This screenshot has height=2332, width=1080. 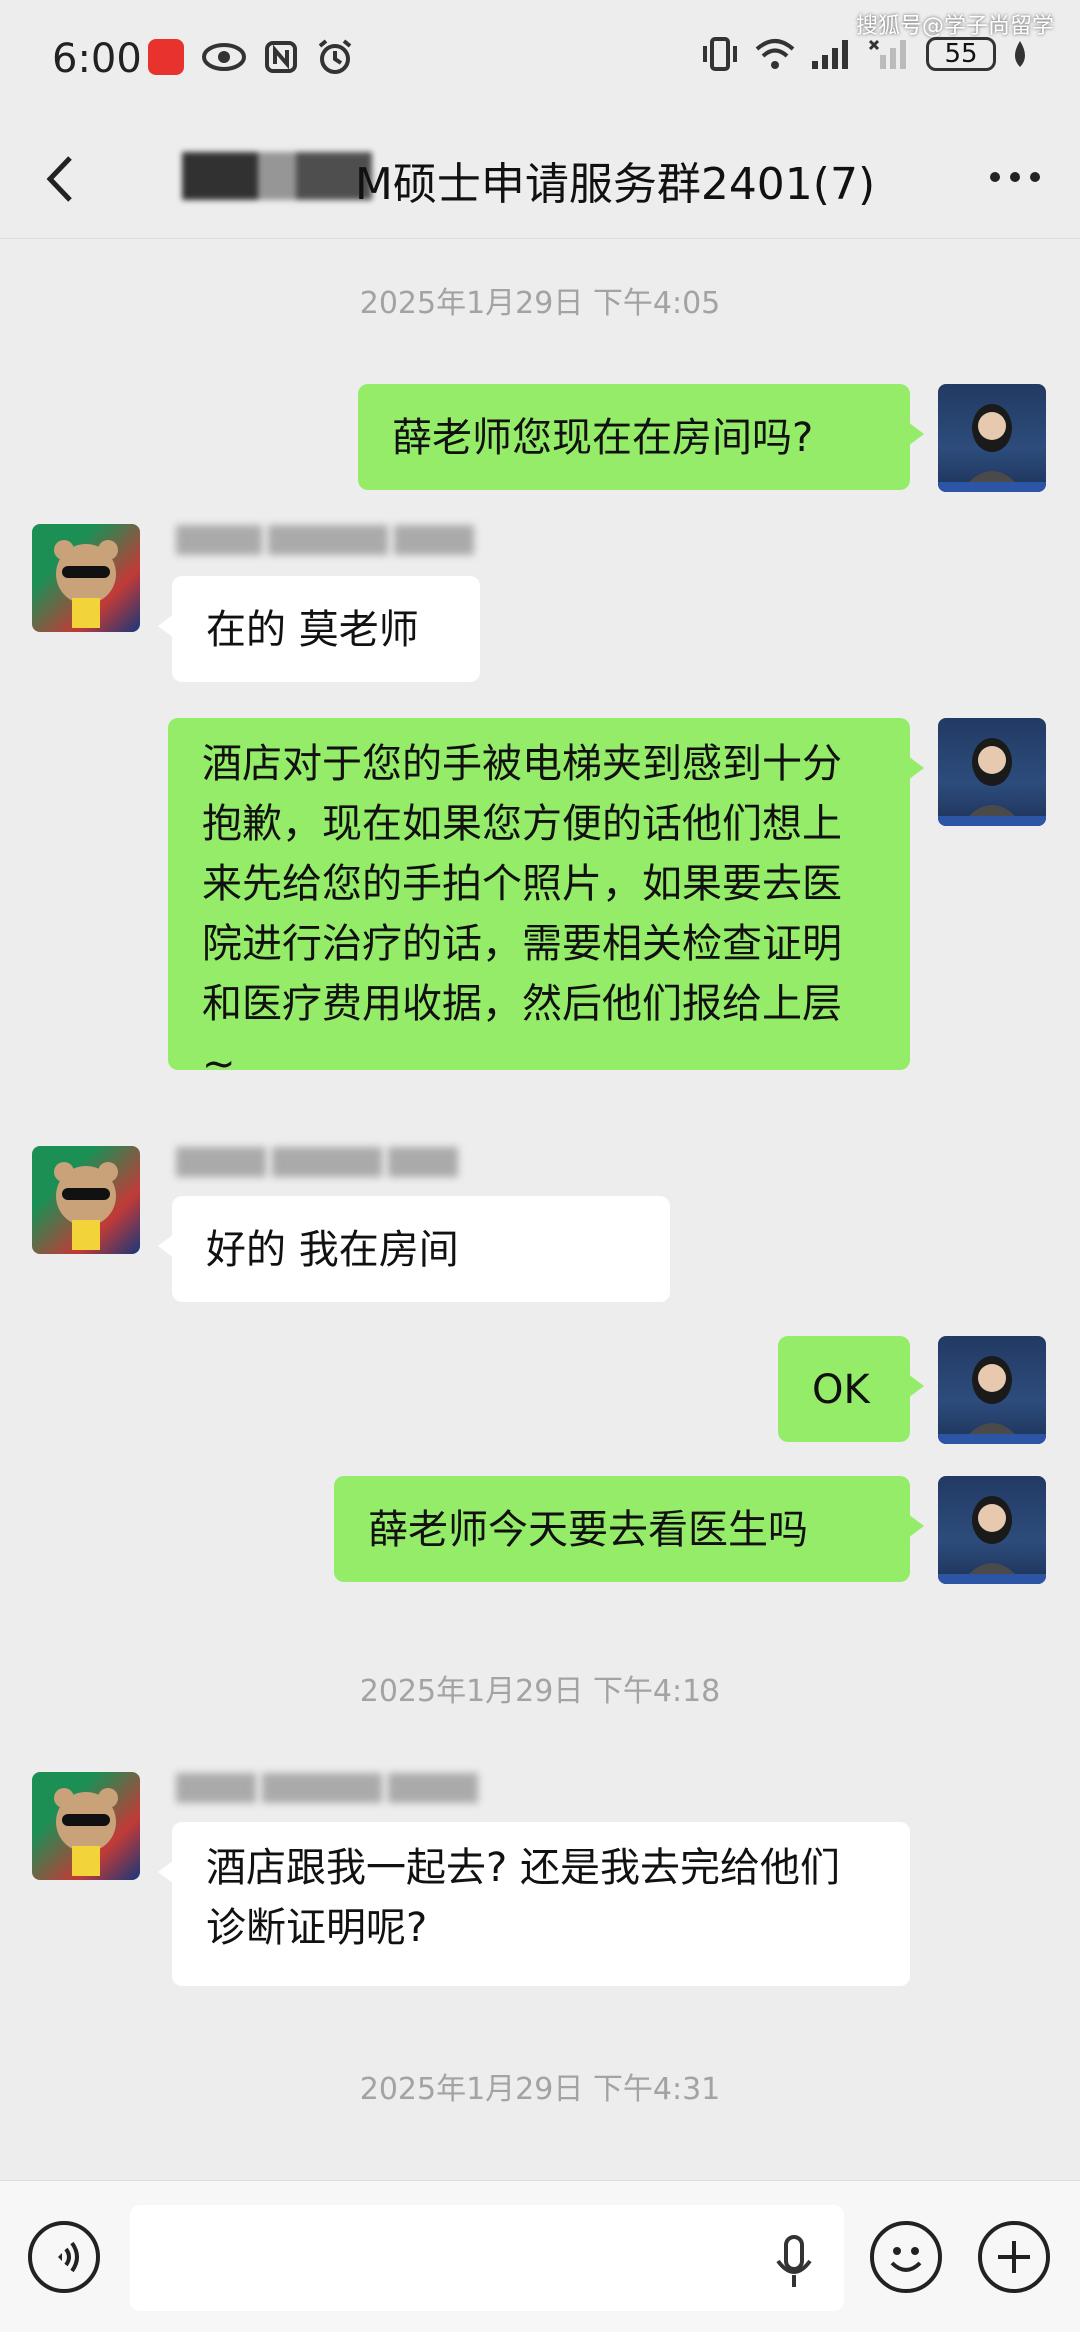 I want to click on plus-glyph, so click(x=1014, y=2257).